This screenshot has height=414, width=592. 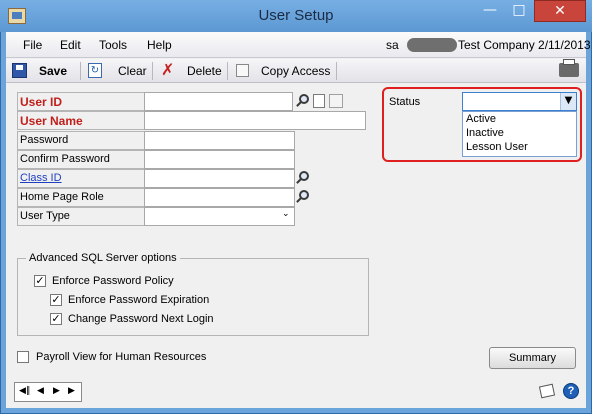 What do you see at coordinates (219, 178) in the screenshot?
I see `class-id-field` at bounding box center [219, 178].